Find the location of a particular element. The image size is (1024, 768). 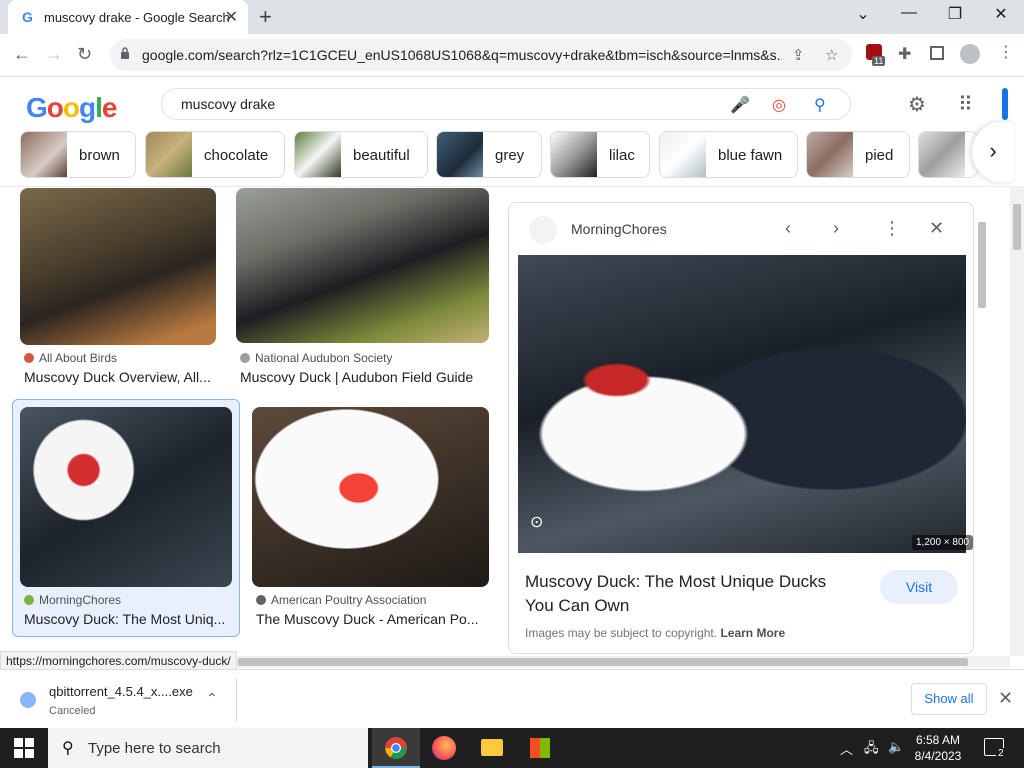

file-explorer-taskbar-app is located at coordinates (492, 748).